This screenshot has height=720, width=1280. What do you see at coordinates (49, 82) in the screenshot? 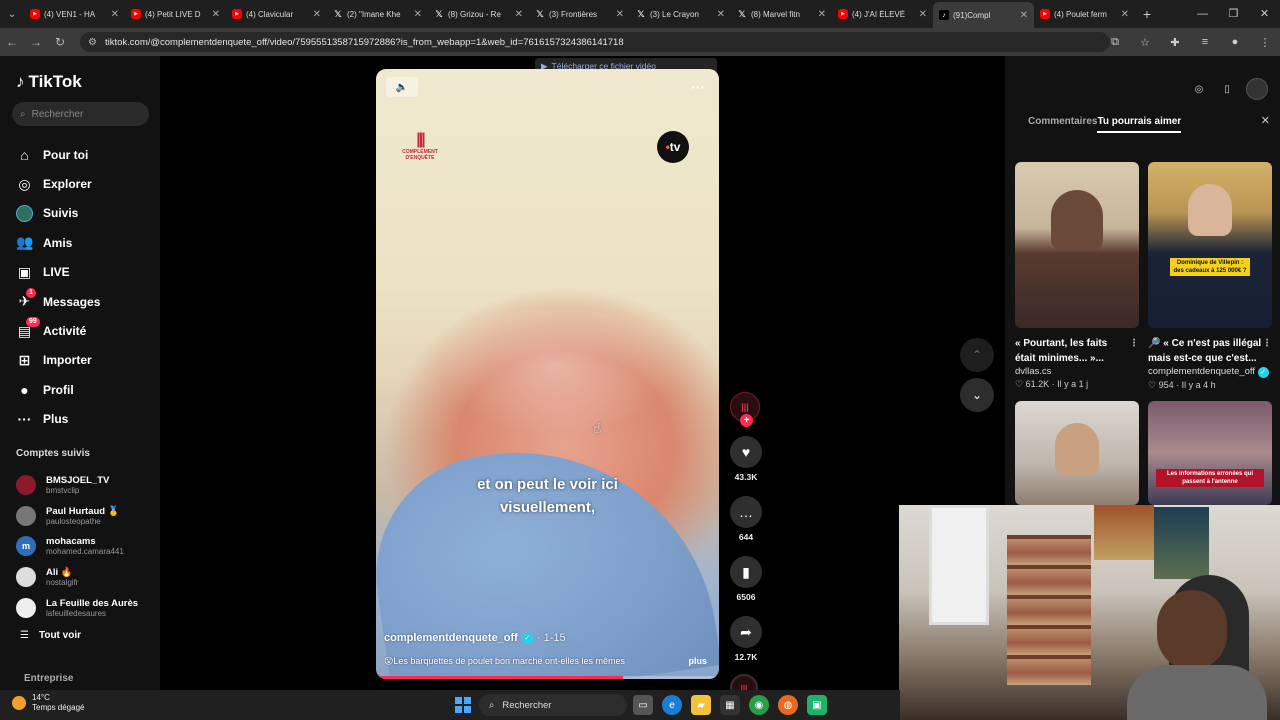
I see `tiktok-logo: ♪ TikTok` at bounding box center [49, 82].